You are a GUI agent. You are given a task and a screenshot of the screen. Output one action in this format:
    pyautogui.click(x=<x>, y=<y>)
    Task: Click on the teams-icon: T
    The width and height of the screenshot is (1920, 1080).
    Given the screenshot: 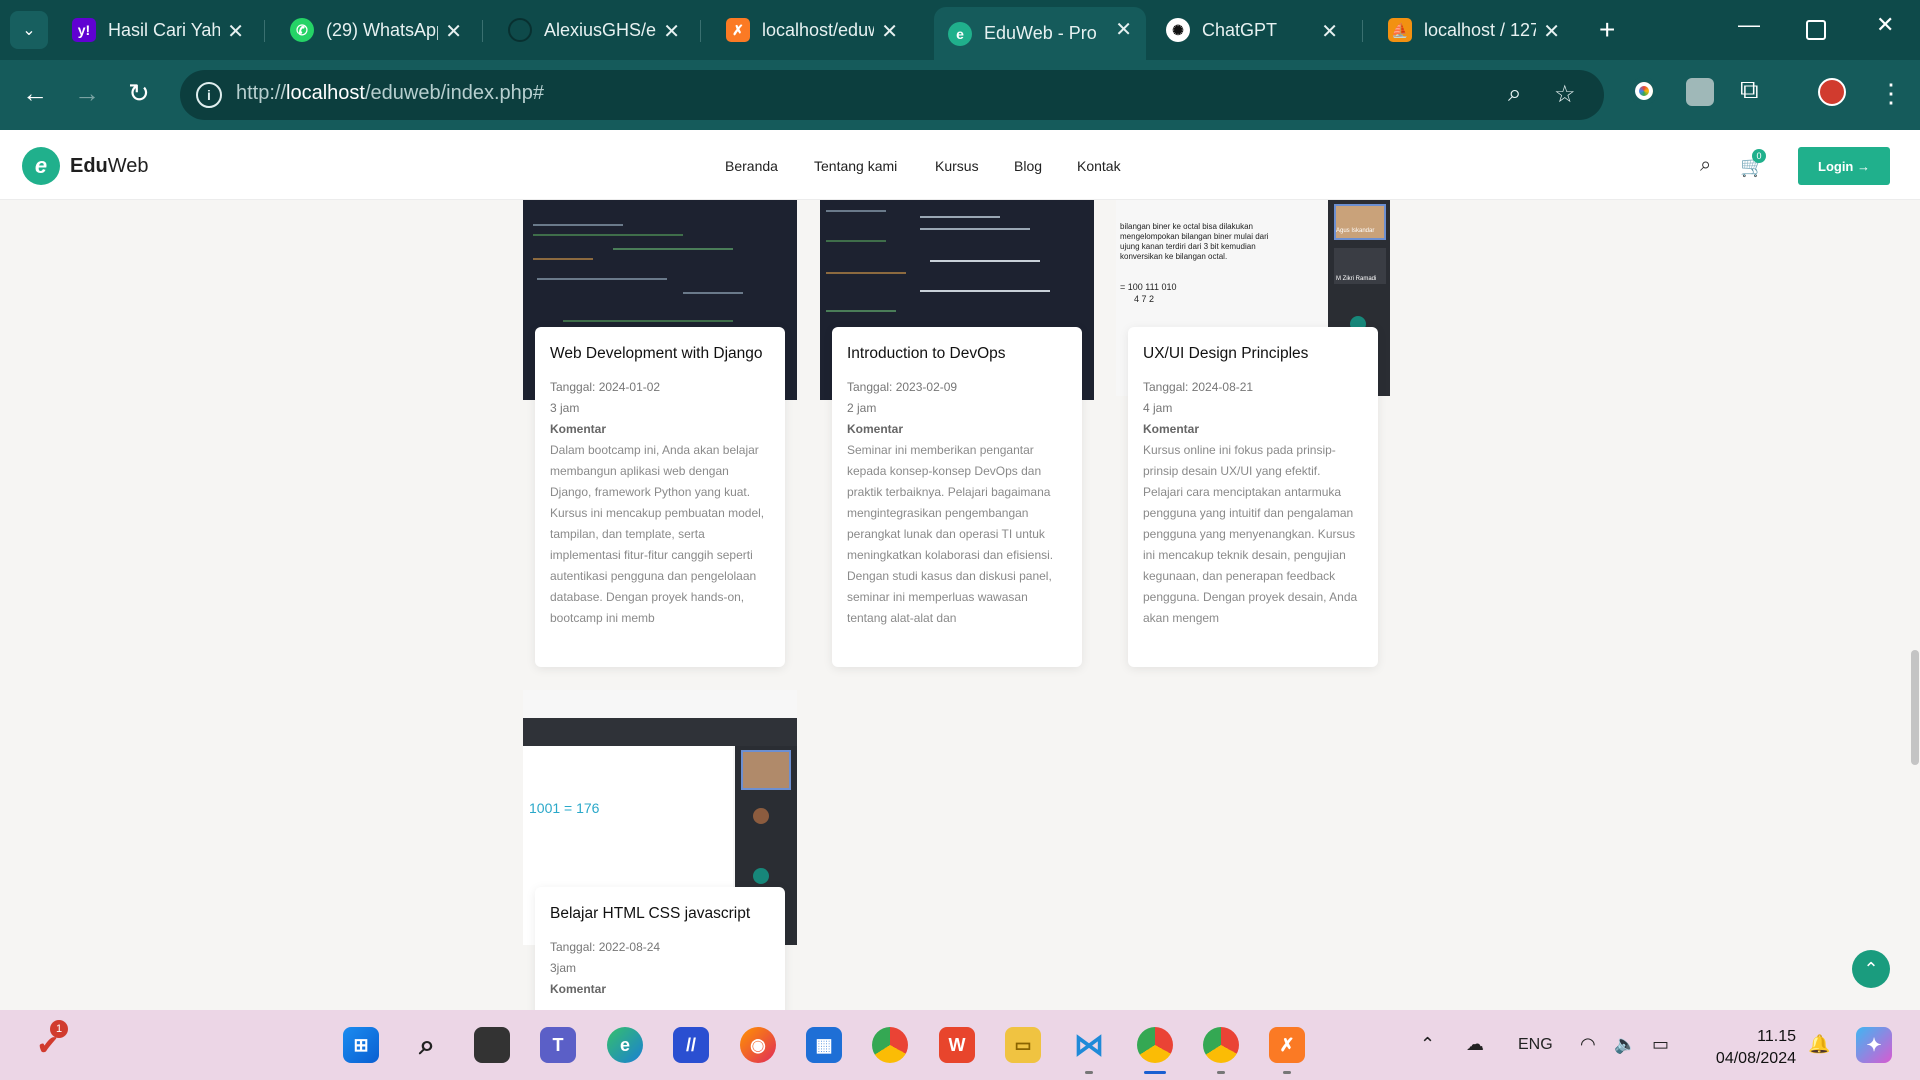 What is the action you would take?
    pyautogui.click(x=558, y=1045)
    